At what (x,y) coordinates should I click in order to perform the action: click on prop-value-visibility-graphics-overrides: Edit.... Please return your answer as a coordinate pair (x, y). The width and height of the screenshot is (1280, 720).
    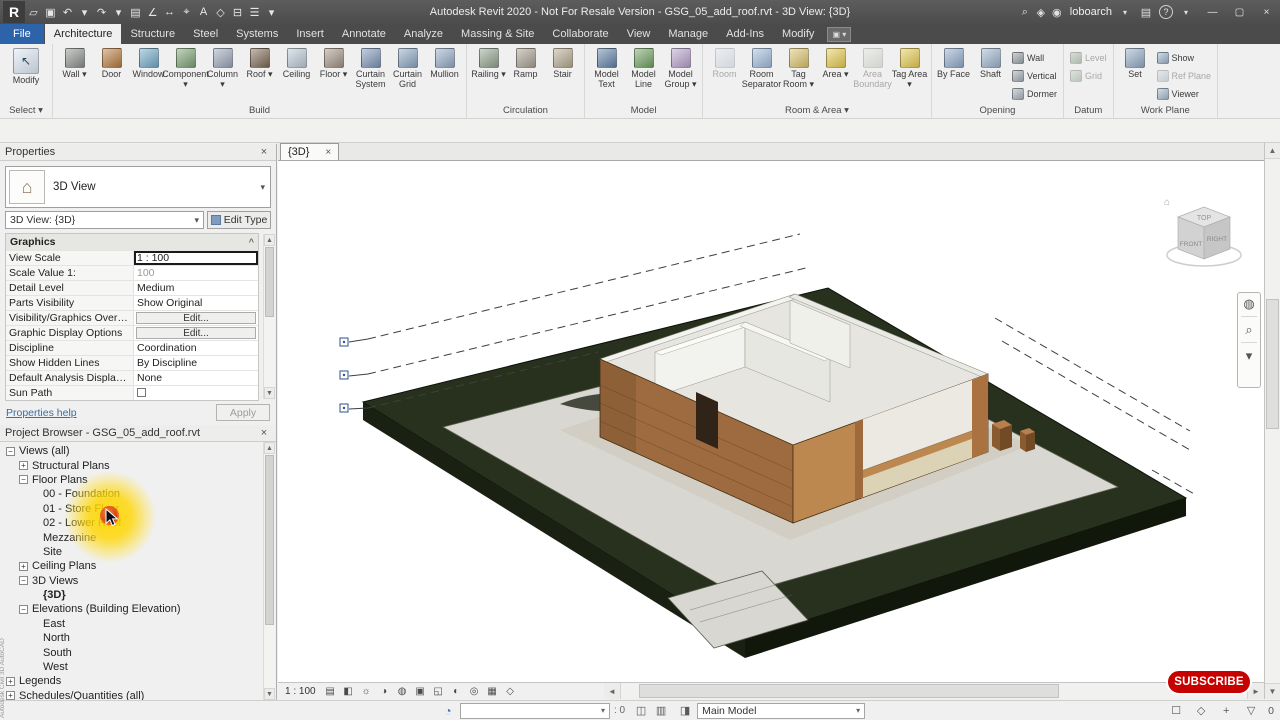
    Looking at the image, I should click on (196, 318).